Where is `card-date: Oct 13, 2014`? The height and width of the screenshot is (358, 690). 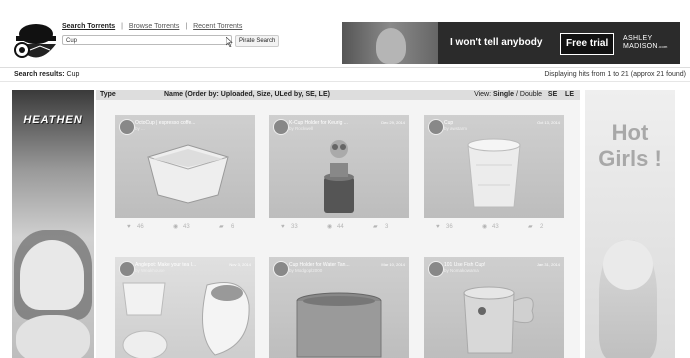
card-date: Oct 13, 2014 is located at coordinates (548, 122).